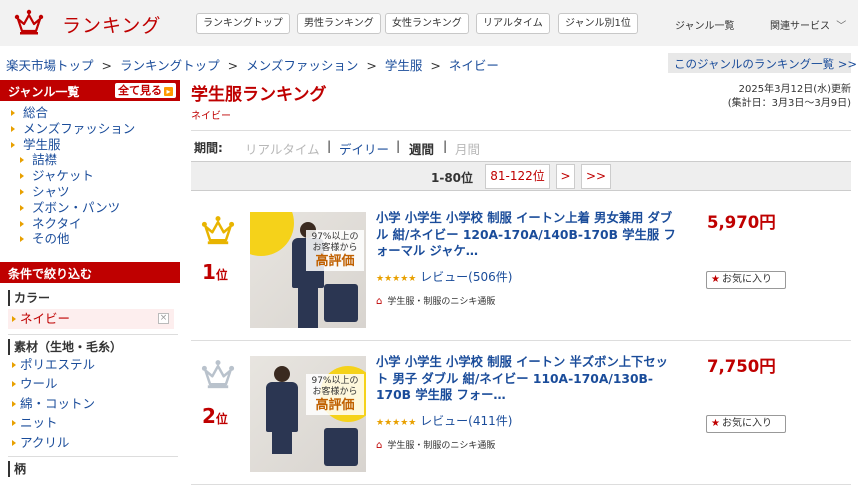 Image resolution: width=858 pixels, height=489 pixels. I want to click on model-body, so click(282, 407).